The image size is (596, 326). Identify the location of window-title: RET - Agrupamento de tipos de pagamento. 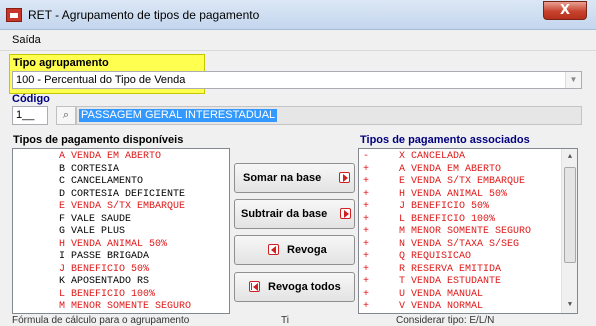
(144, 15).